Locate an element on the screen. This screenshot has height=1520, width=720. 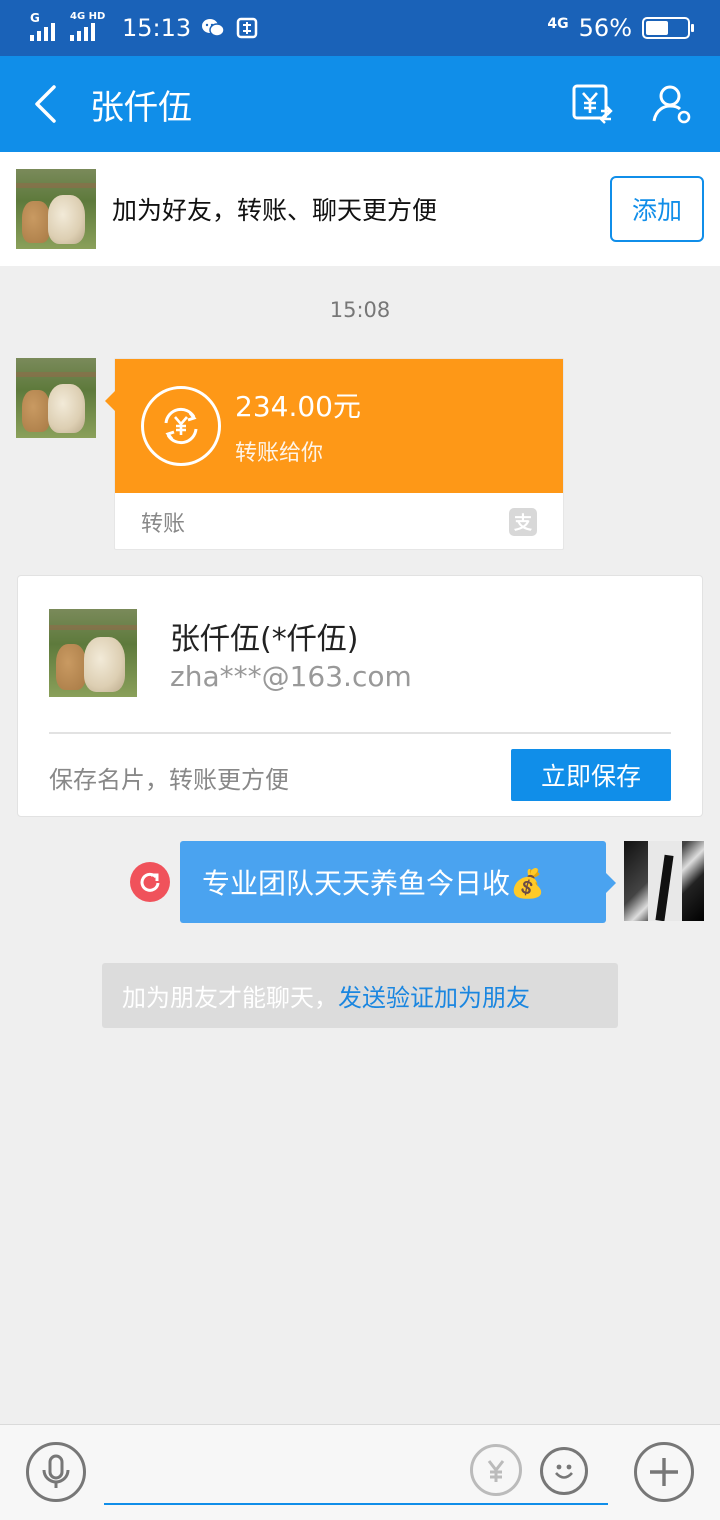
divider is located at coordinates (360, 733).